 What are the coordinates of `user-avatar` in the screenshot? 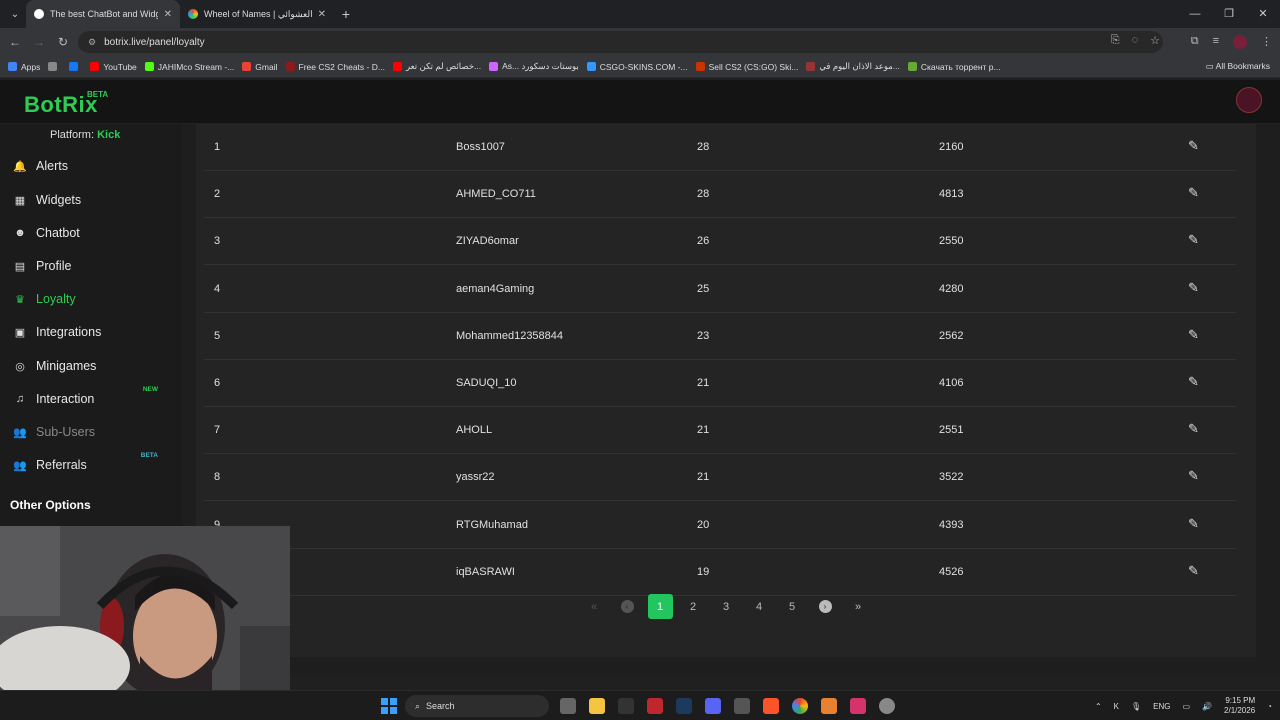 It's located at (1249, 100).